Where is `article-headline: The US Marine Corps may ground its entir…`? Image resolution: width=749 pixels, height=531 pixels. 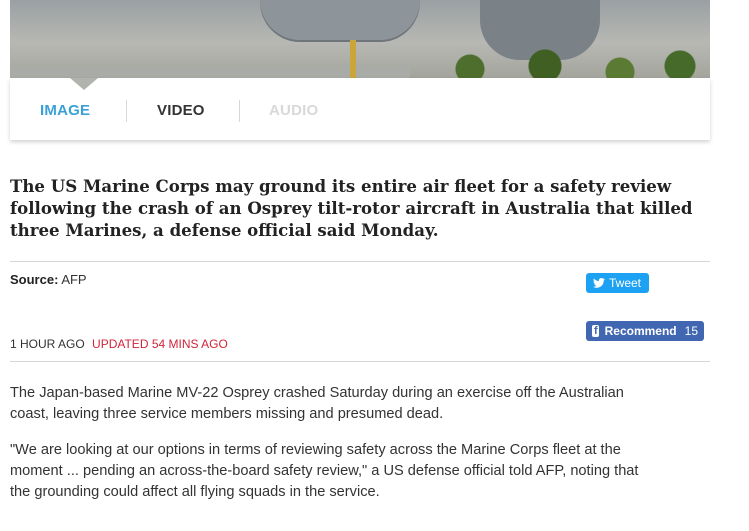 article-headline: The US Marine Corps may ground its entir… is located at coordinates (355, 208).